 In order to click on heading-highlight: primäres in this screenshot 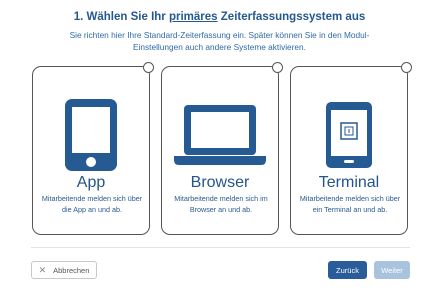, I will do `click(193, 17)`.